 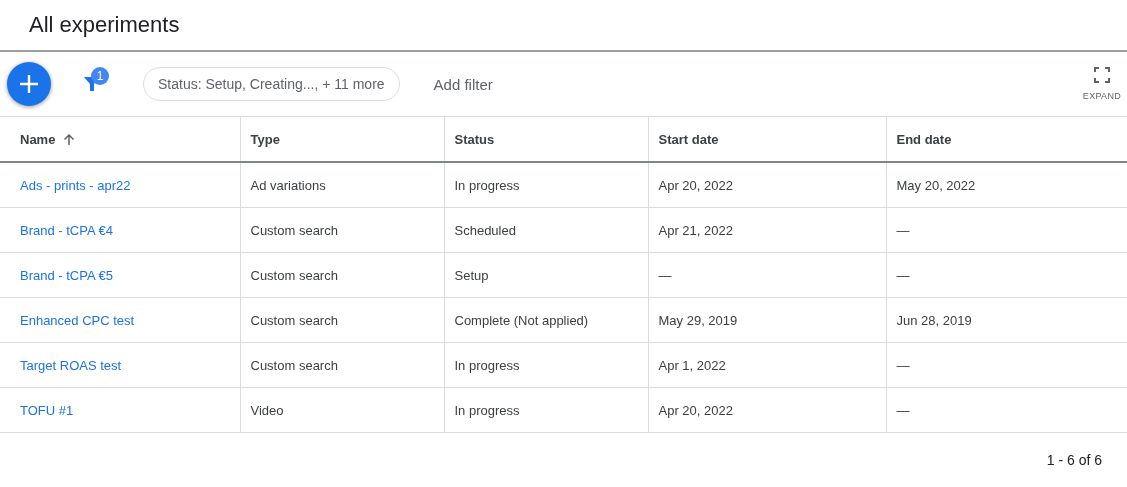 I want to click on column-header: Start date, so click(x=688, y=139).